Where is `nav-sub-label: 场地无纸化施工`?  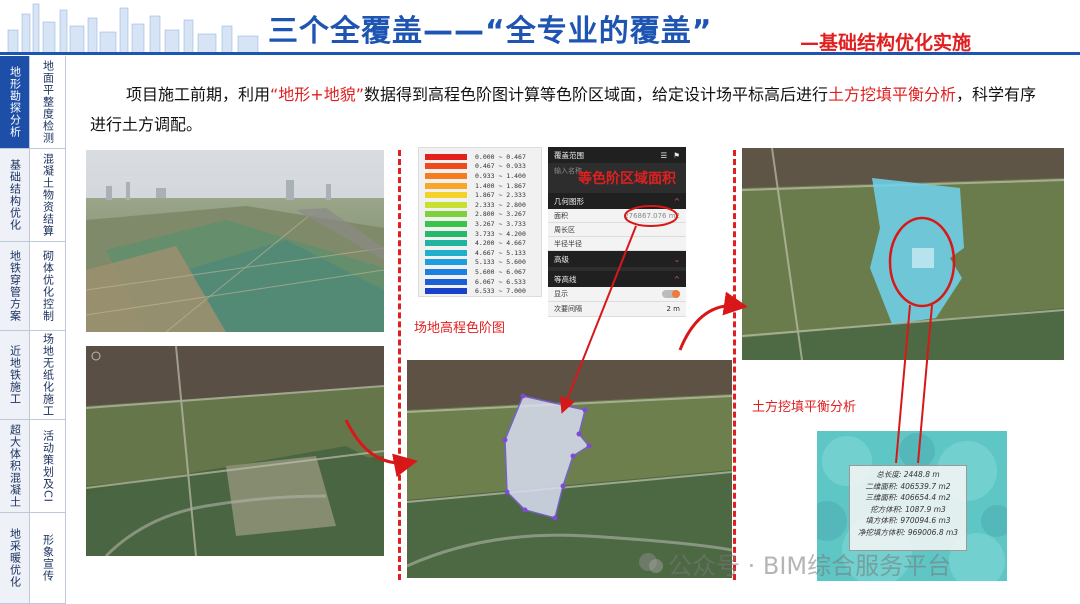 nav-sub-label: 场地无纸化施工 is located at coordinates (48, 375).